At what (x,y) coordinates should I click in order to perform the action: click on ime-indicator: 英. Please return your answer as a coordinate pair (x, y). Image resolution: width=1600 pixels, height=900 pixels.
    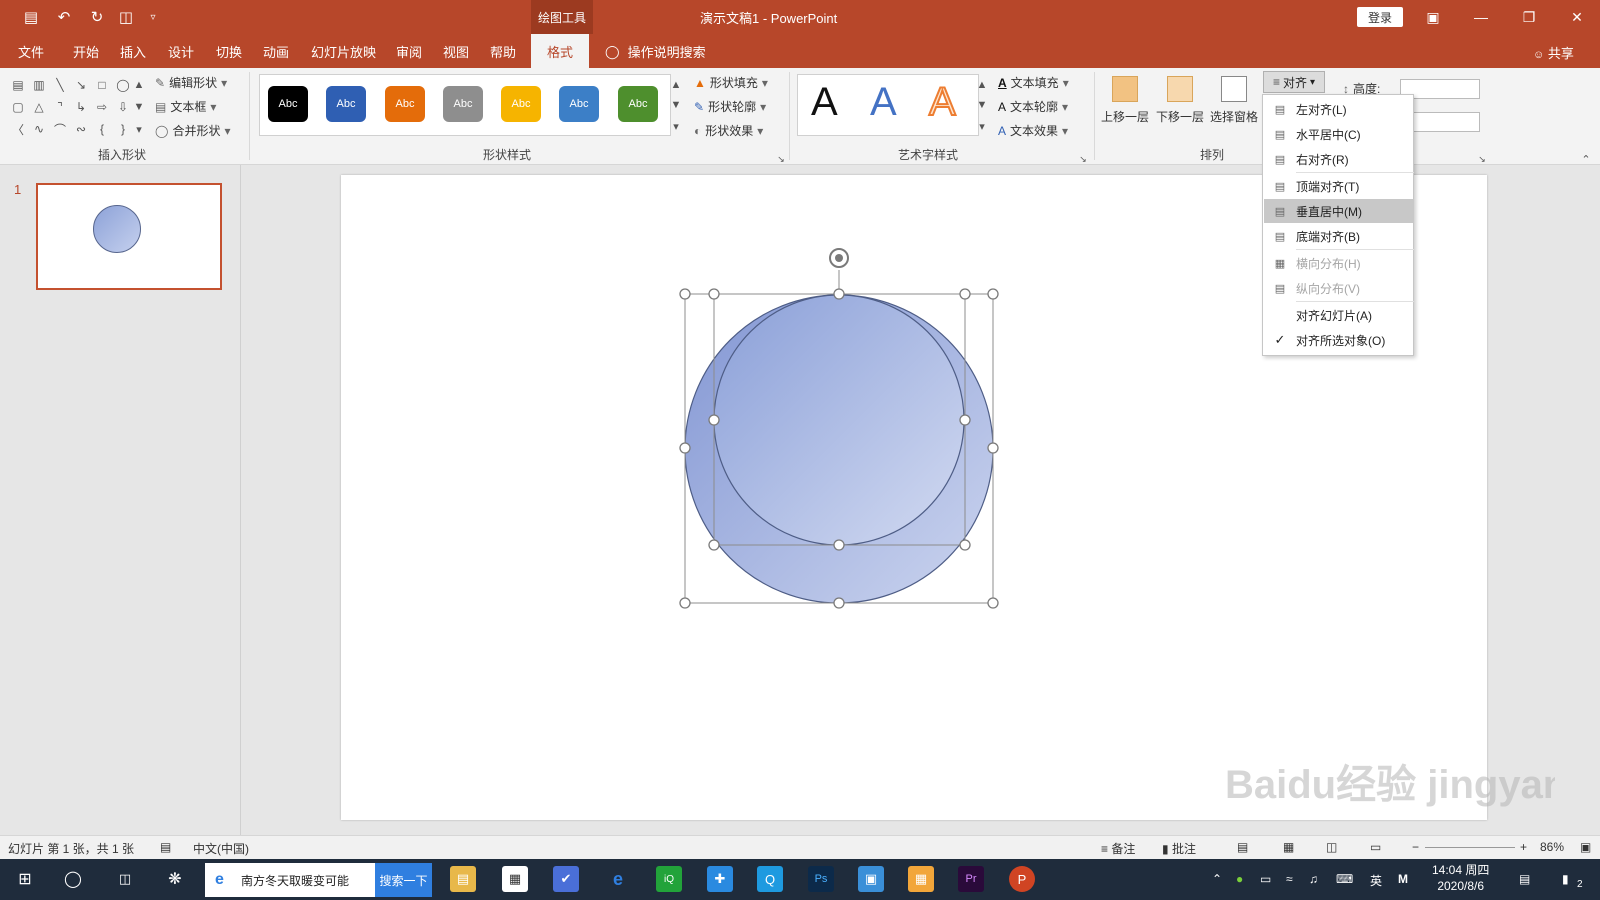
    Looking at the image, I should click on (1376, 880).